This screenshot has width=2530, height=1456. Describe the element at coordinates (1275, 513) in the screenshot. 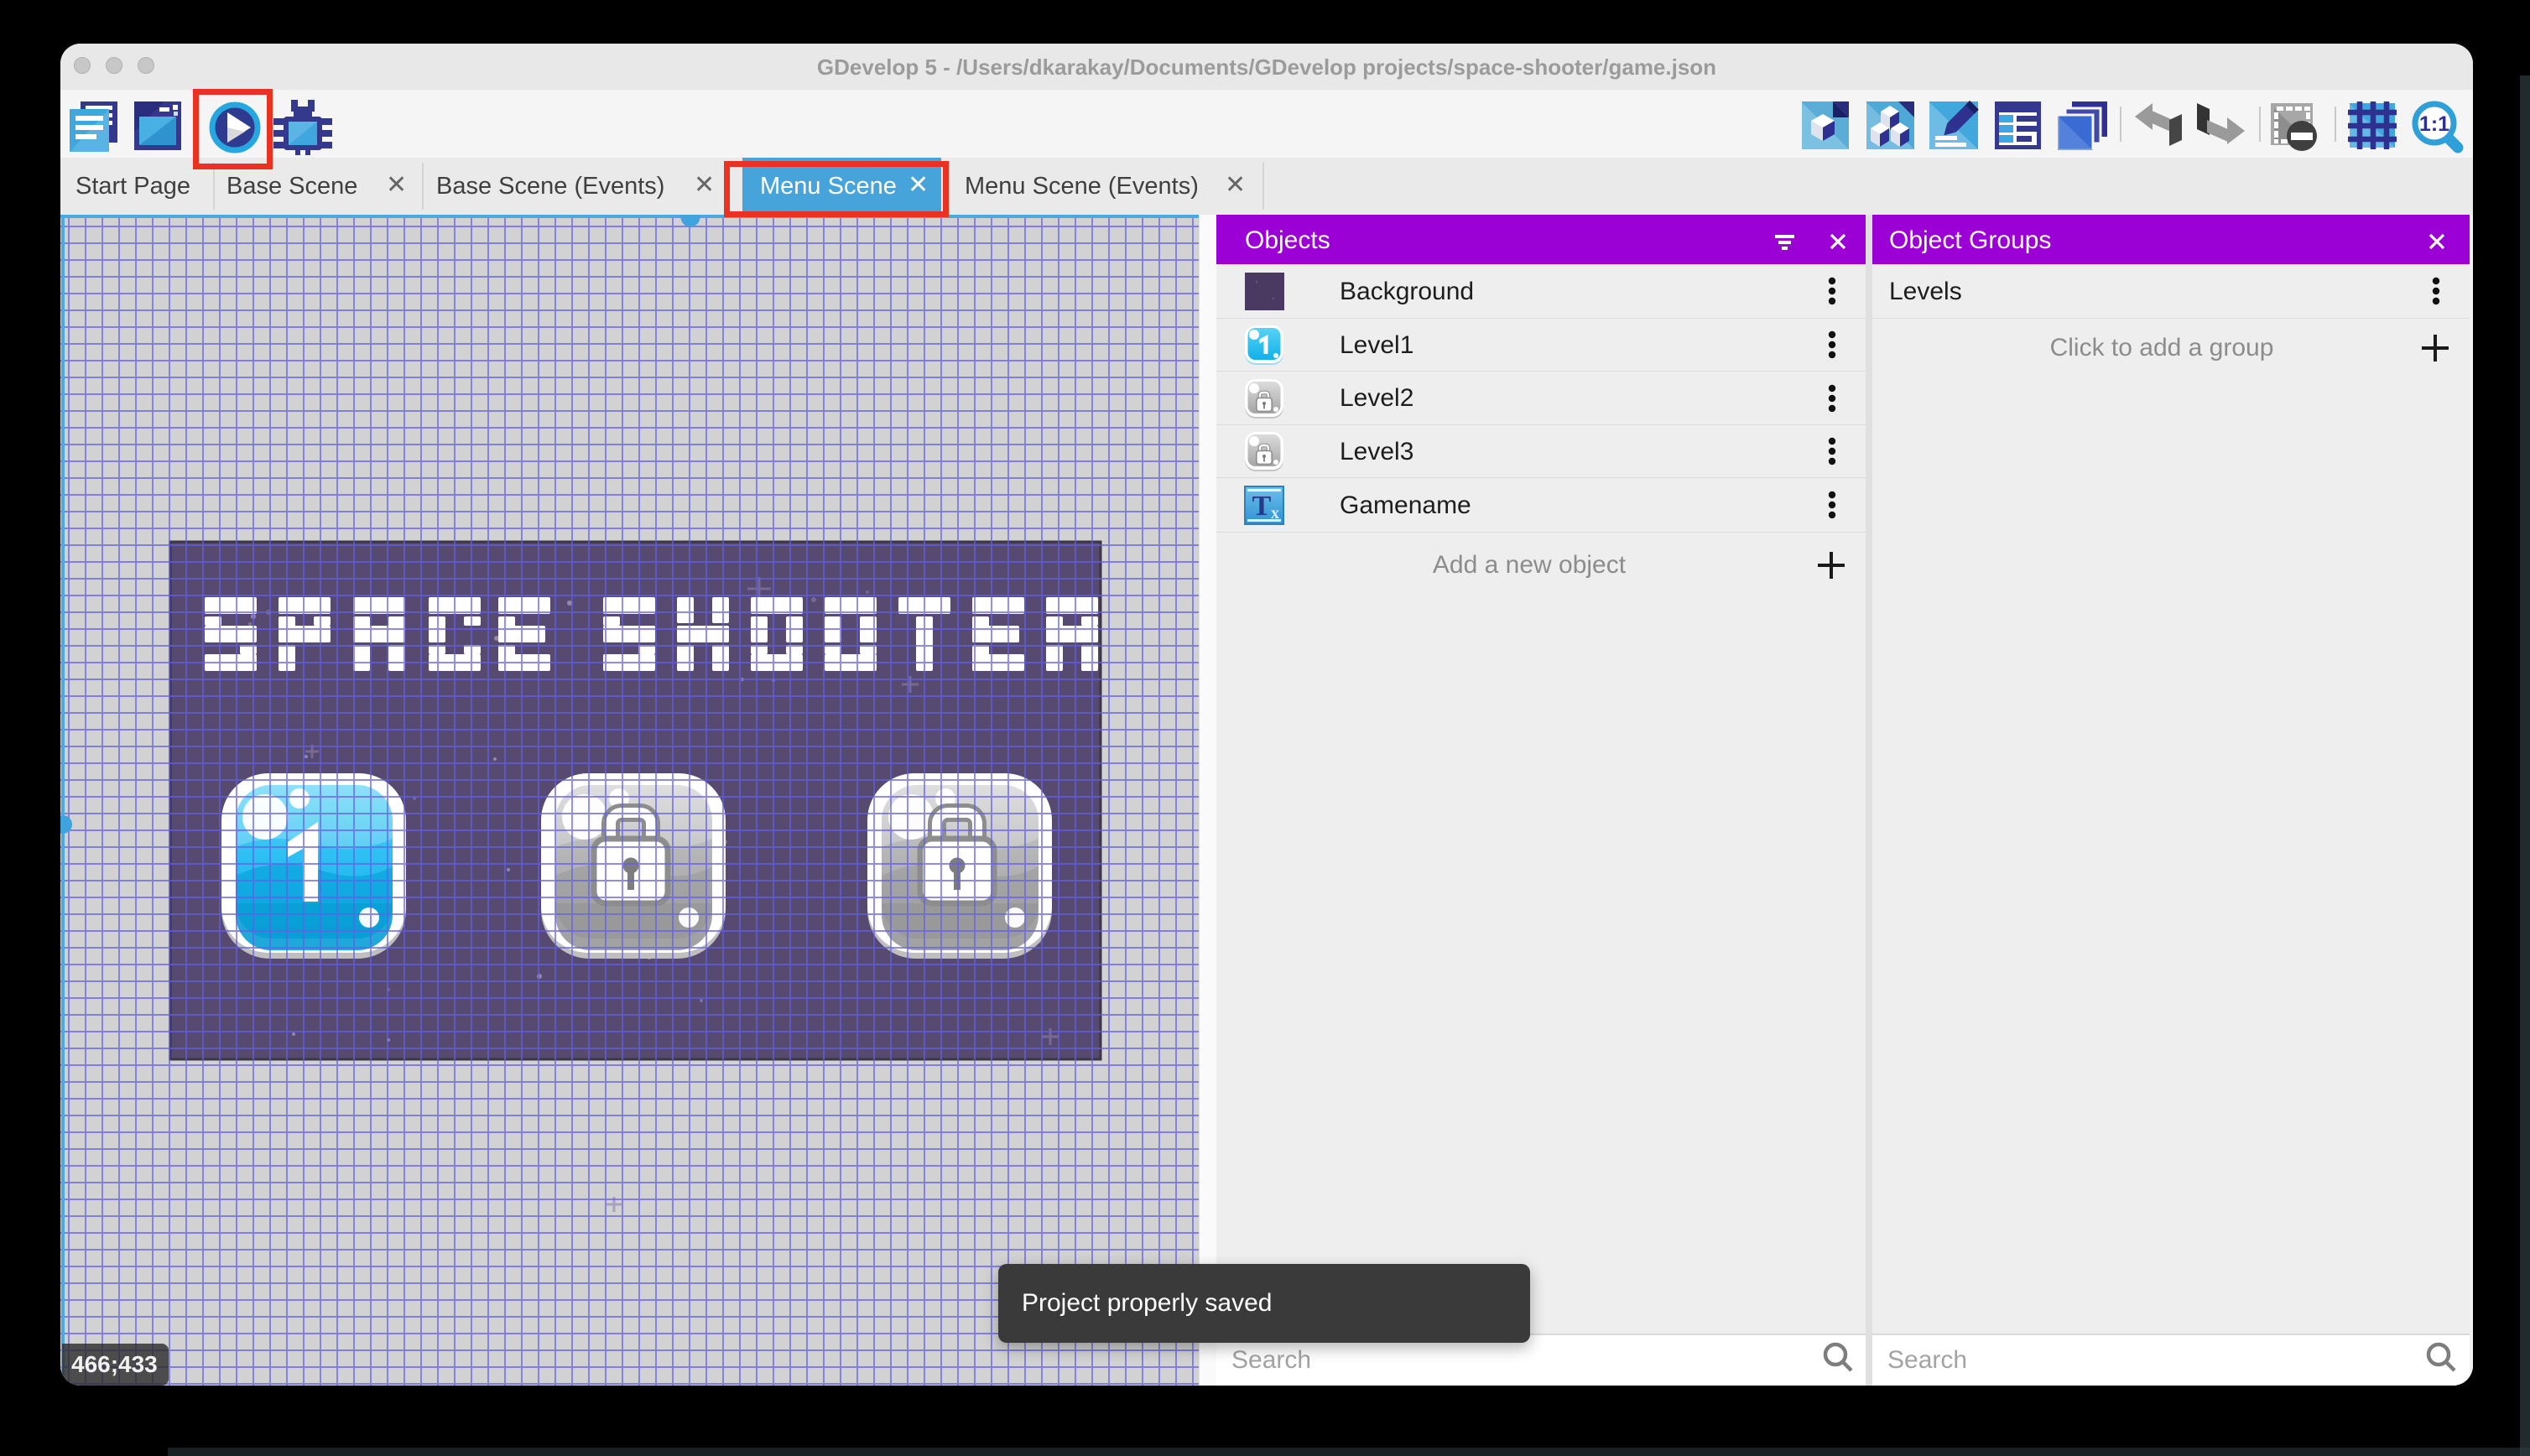

I see `svg-text: x` at that location.